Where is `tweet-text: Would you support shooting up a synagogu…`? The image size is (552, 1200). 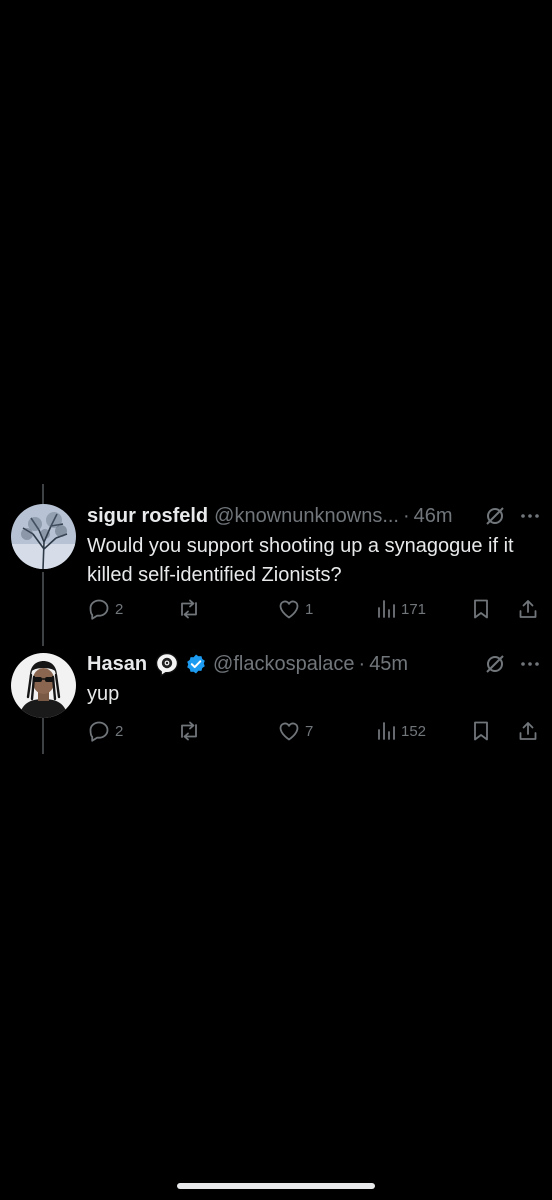 tweet-text: Would you support shooting up a synagogu… is located at coordinates (300, 560).